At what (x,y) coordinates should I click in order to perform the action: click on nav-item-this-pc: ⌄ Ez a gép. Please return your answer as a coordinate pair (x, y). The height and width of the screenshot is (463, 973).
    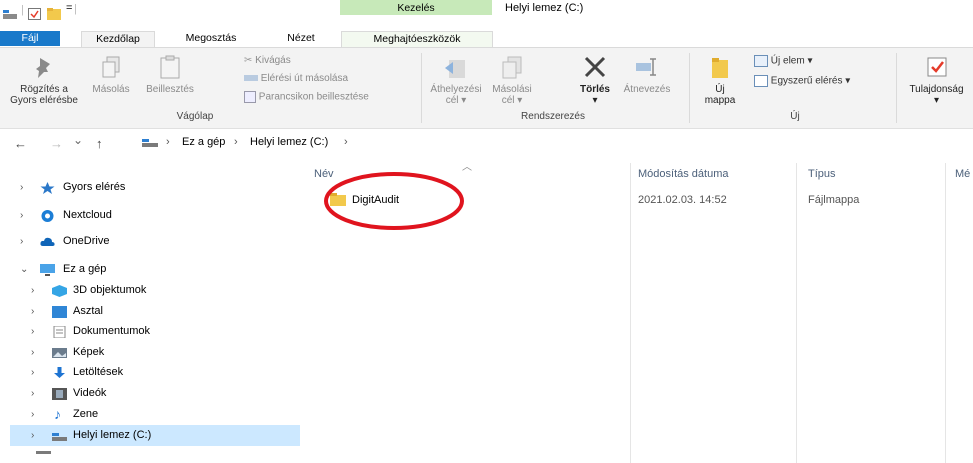
    Looking at the image, I should click on (150, 269).